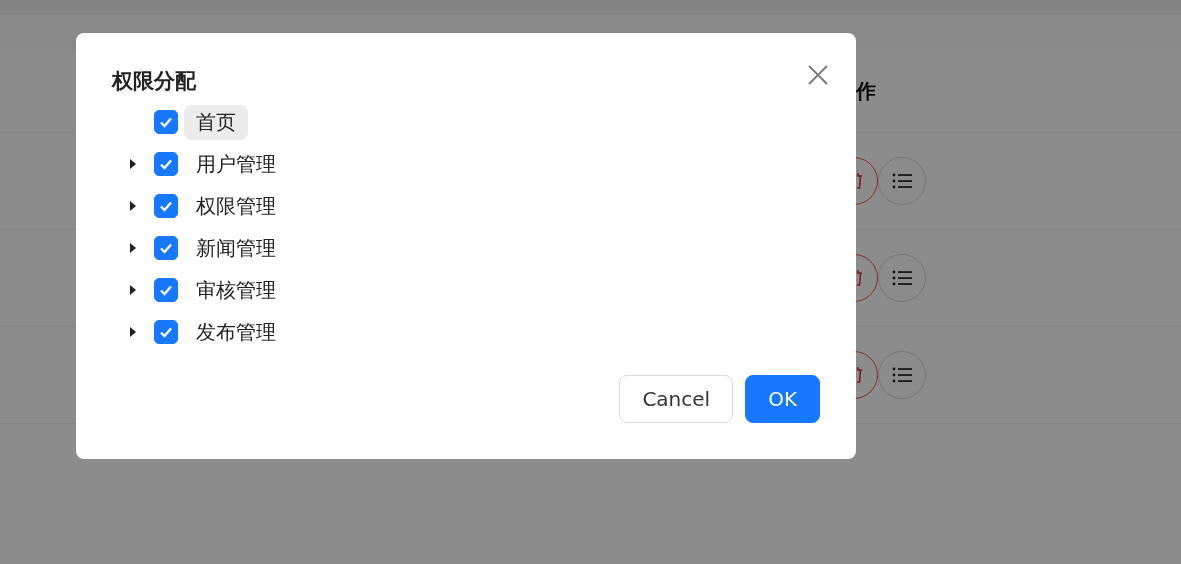 This screenshot has height=564, width=1181. I want to click on cancel-button: Cancel, so click(676, 399).